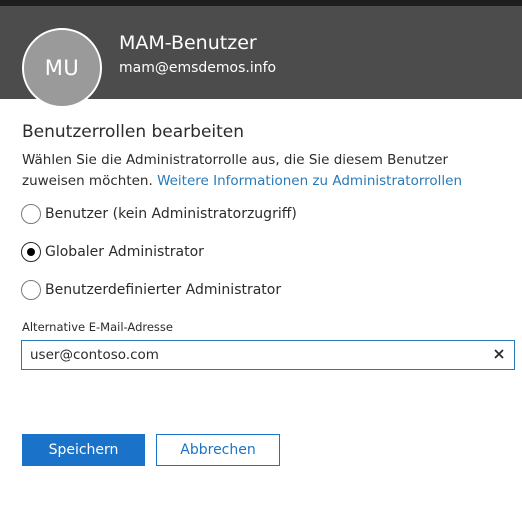  Describe the element at coordinates (133, 132) in the screenshot. I see `section-title: Benutzerrollen bearbeiten` at that location.